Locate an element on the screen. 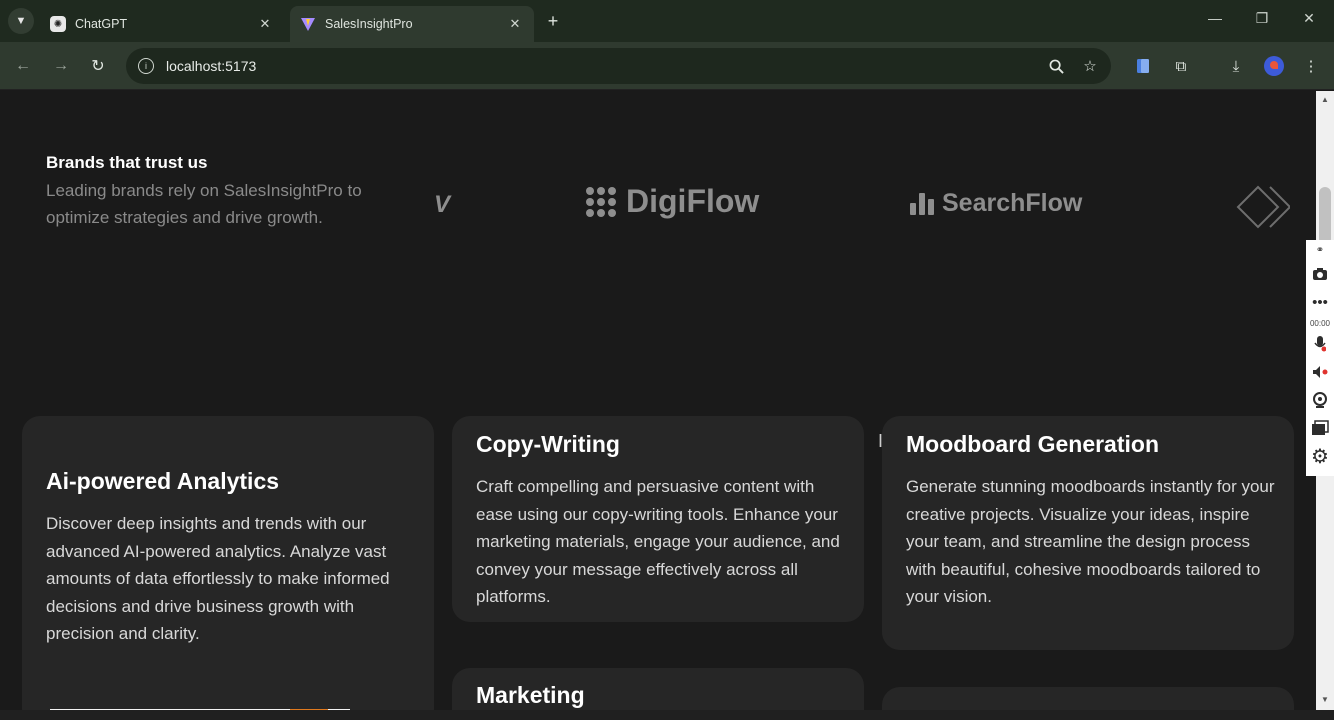  brand-logo-text: DigiFlow is located at coordinates (693, 201).